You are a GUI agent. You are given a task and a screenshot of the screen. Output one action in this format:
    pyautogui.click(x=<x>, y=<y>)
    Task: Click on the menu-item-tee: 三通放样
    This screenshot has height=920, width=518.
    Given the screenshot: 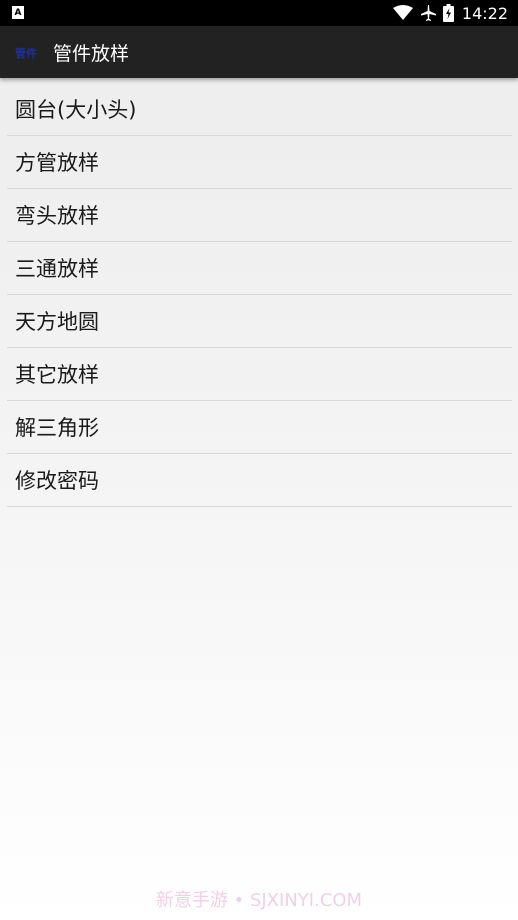 What is the action you would take?
    pyautogui.click(x=259, y=268)
    